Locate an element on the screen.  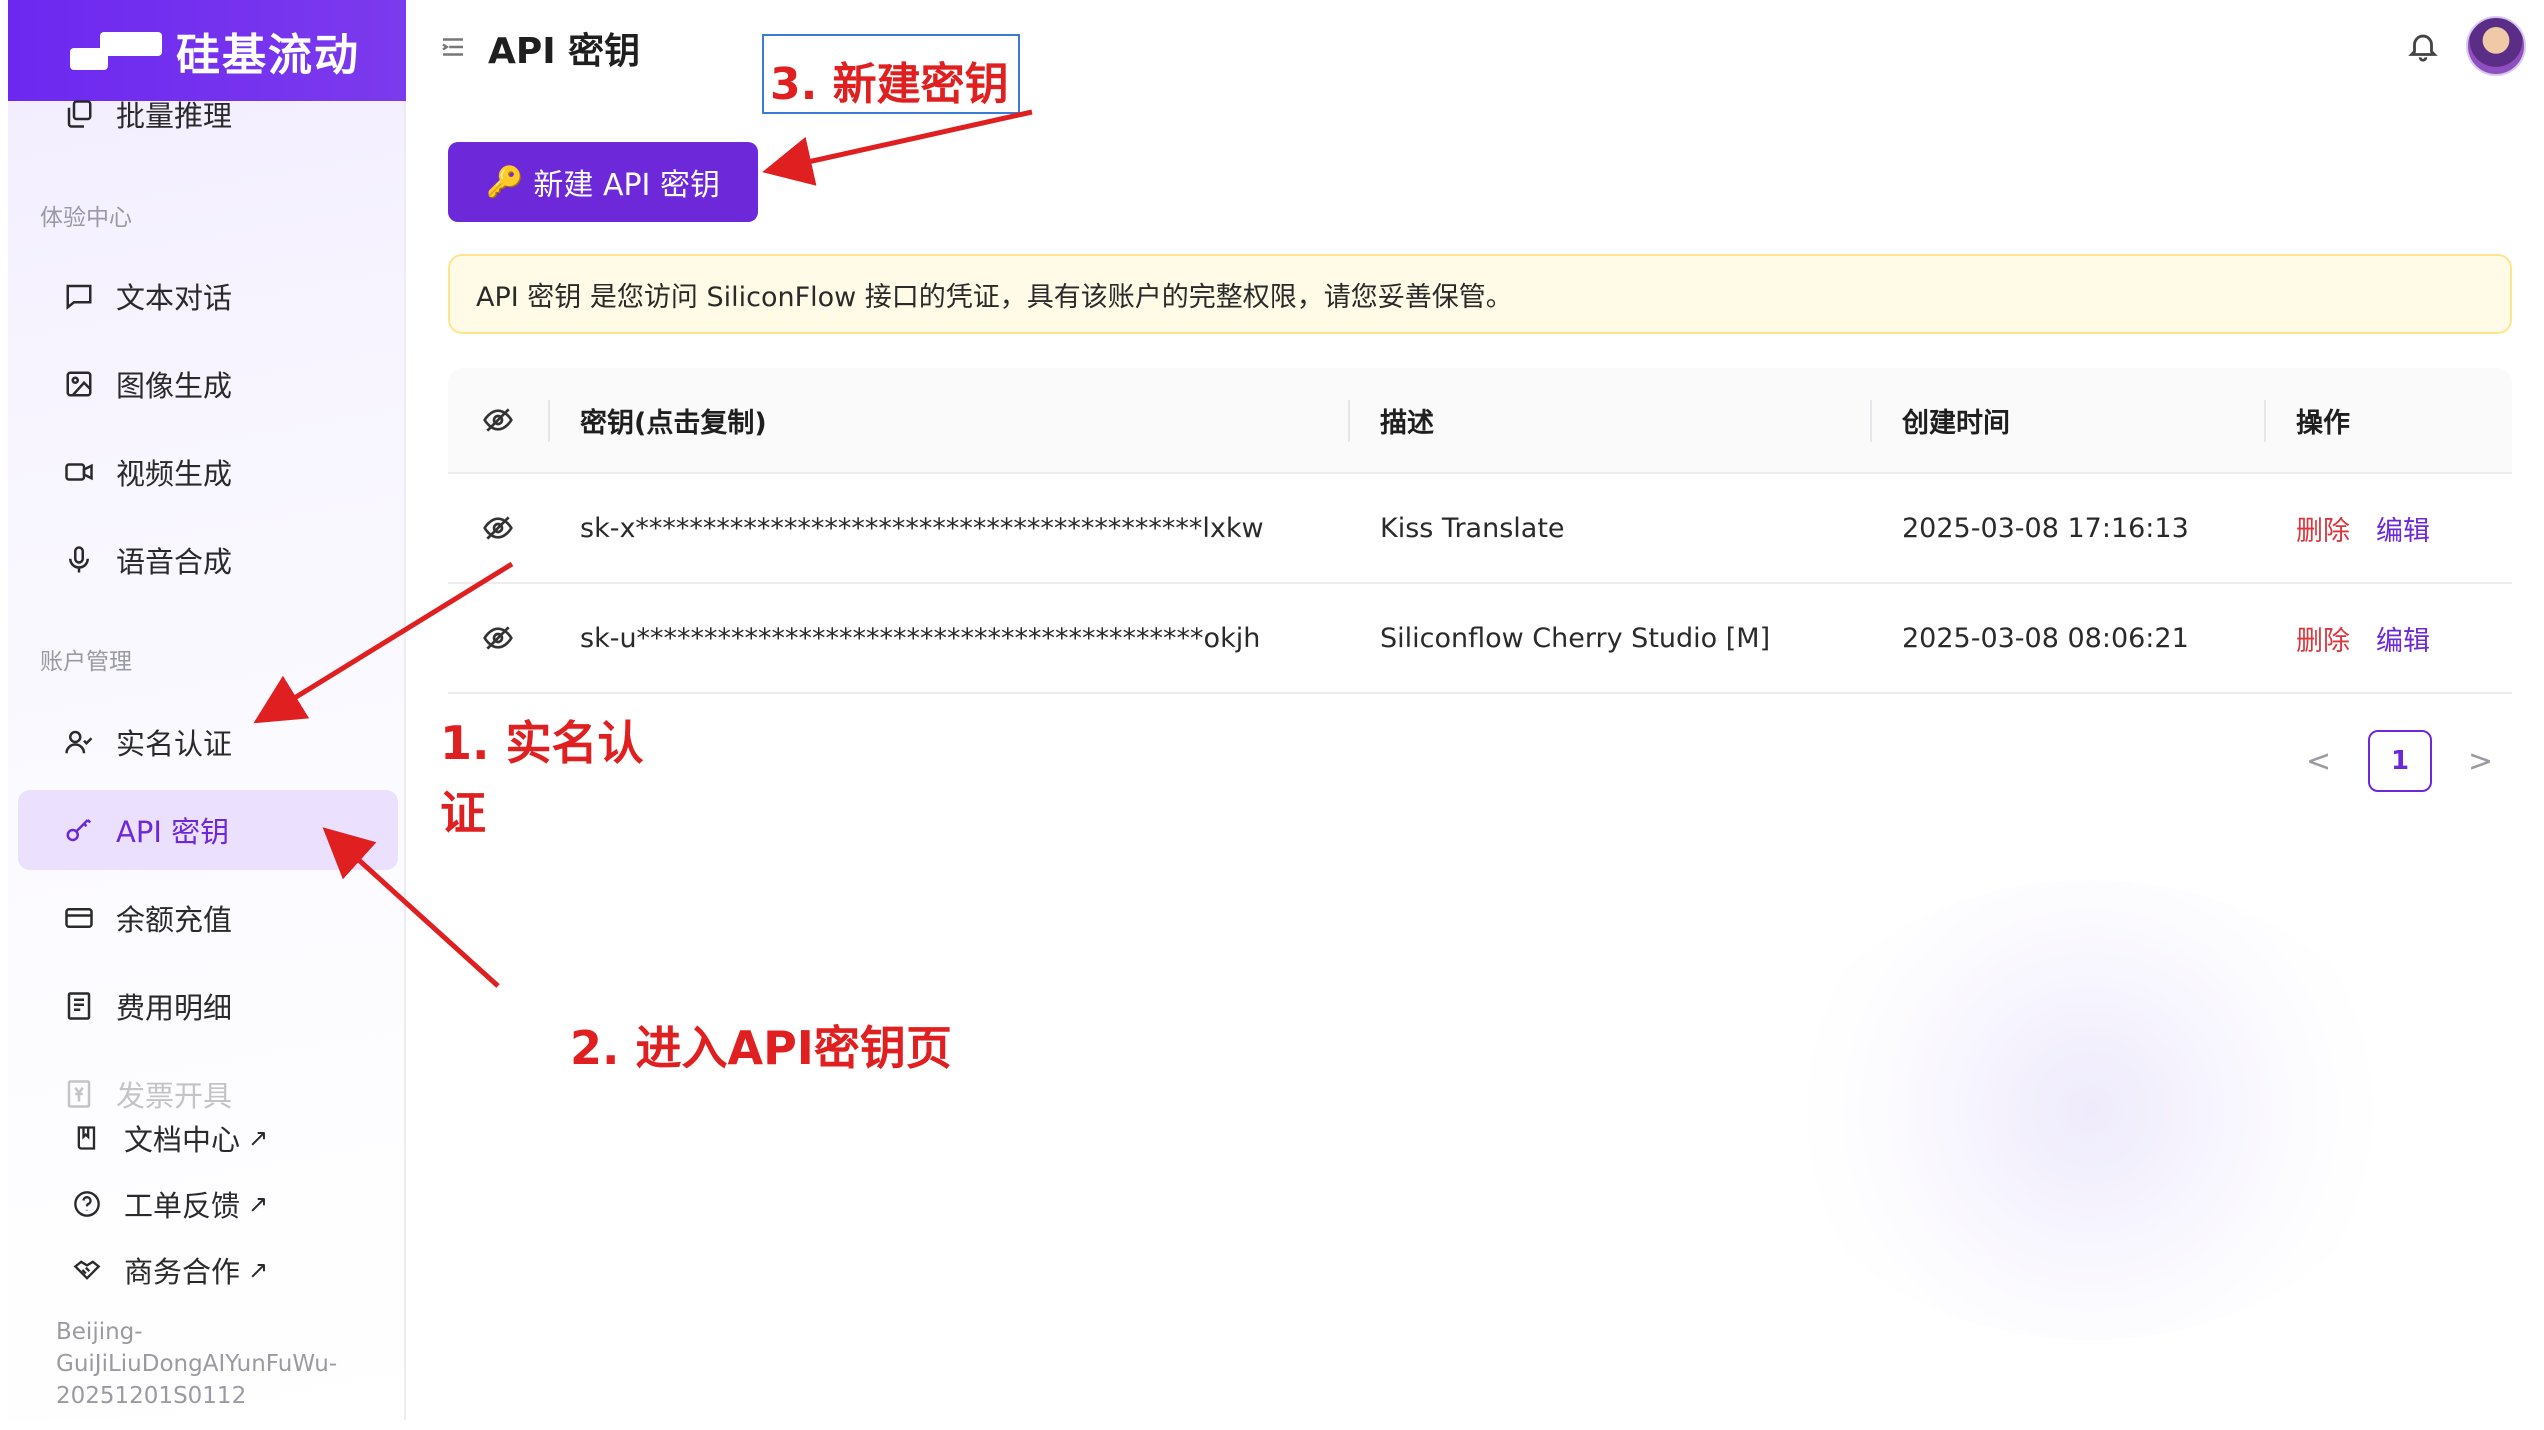
receipt-icon is located at coordinates (79, 1006).